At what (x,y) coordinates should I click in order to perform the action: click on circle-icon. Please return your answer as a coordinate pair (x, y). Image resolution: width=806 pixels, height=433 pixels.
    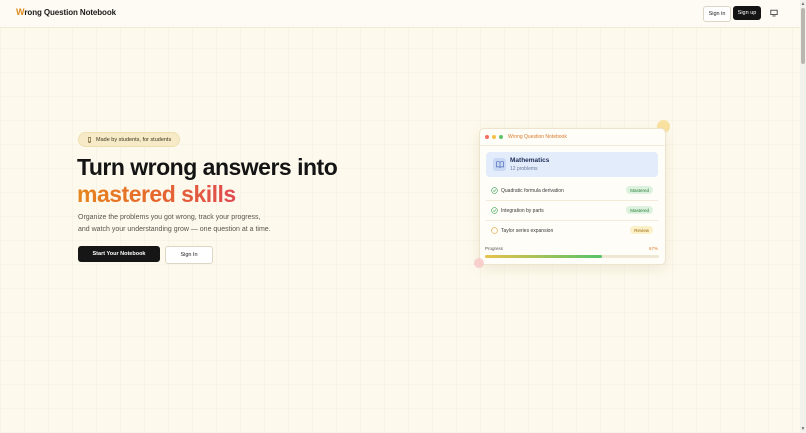
    Looking at the image, I should click on (494, 230).